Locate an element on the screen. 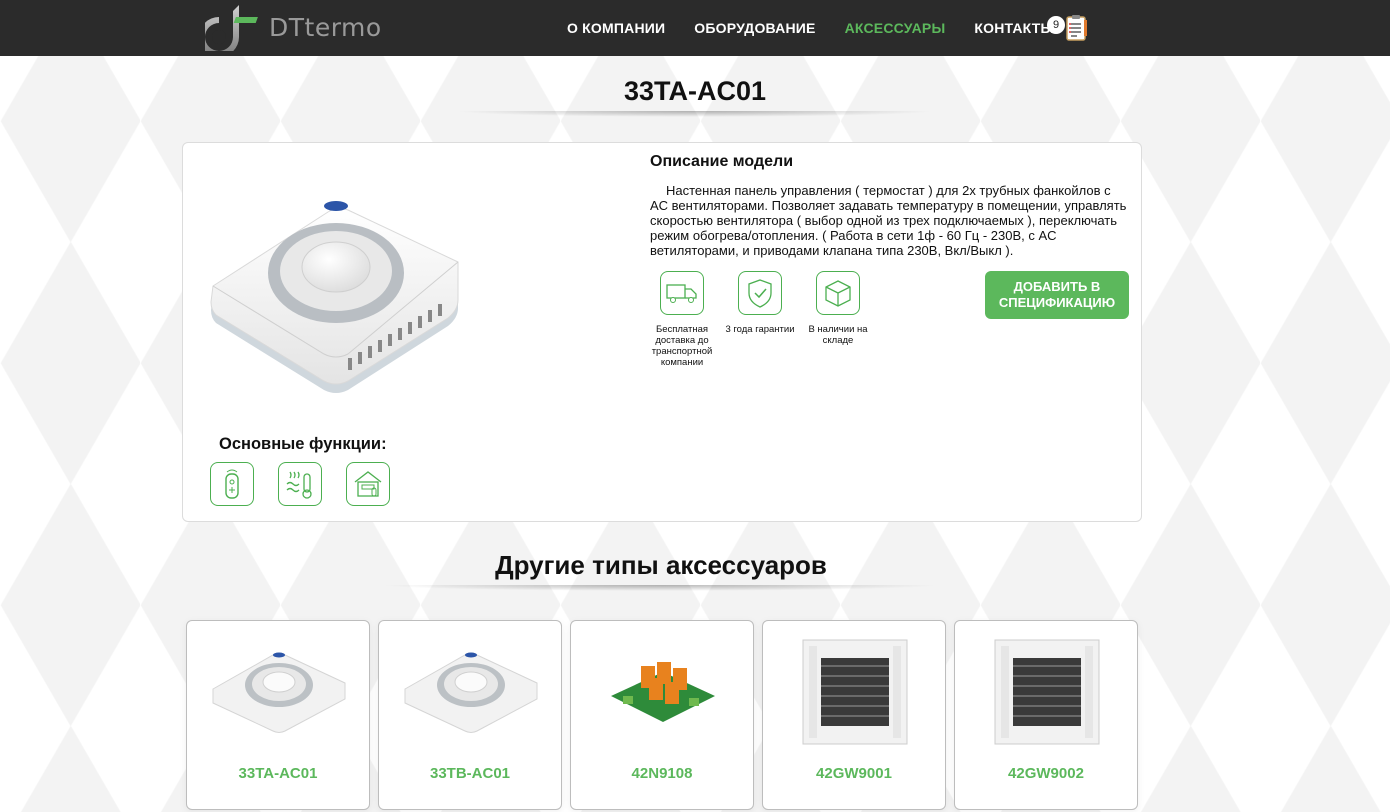  accessory-card: 33TA-AC01 is located at coordinates (278, 715).